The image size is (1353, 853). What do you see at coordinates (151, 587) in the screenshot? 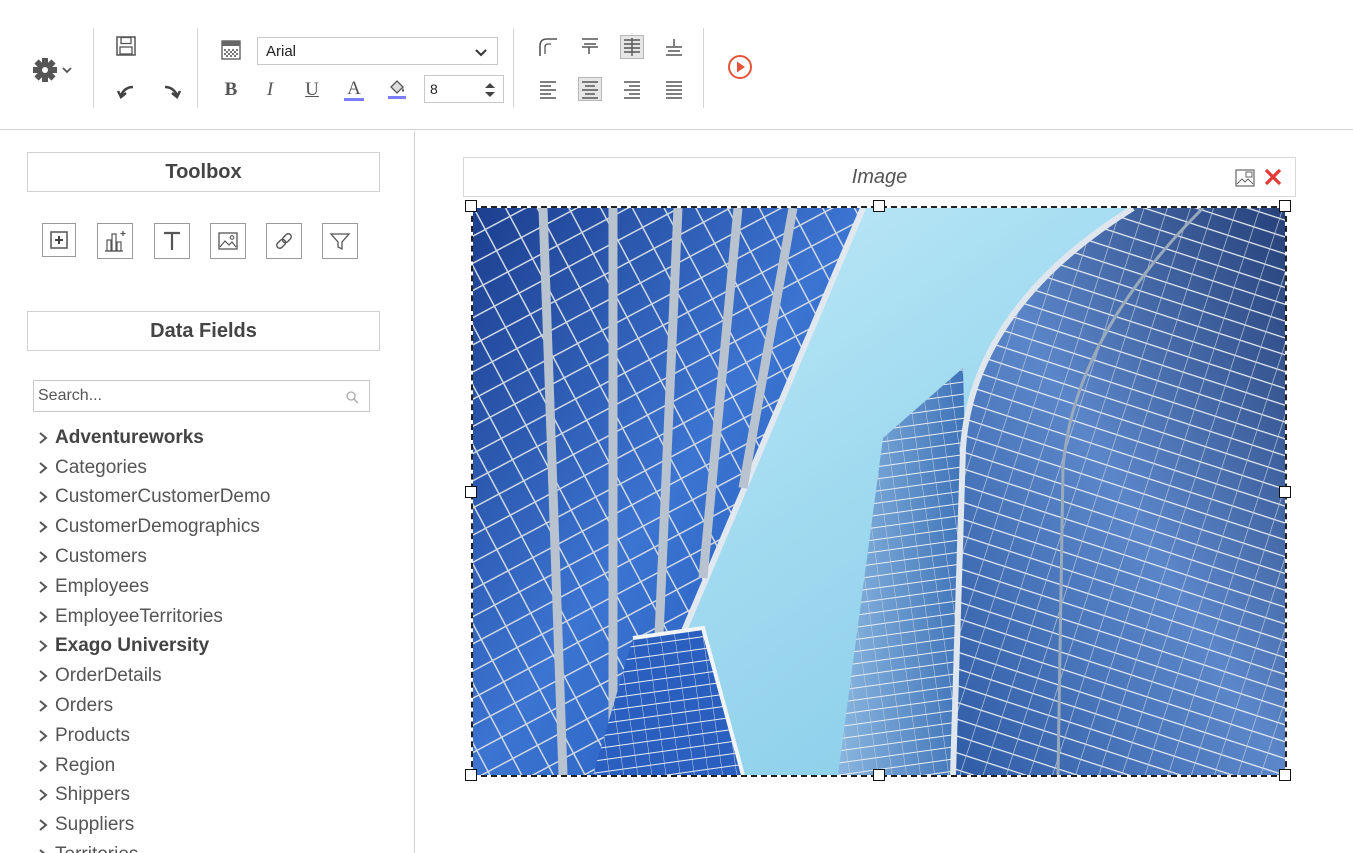
I see `tree-item: Employees` at bounding box center [151, 587].